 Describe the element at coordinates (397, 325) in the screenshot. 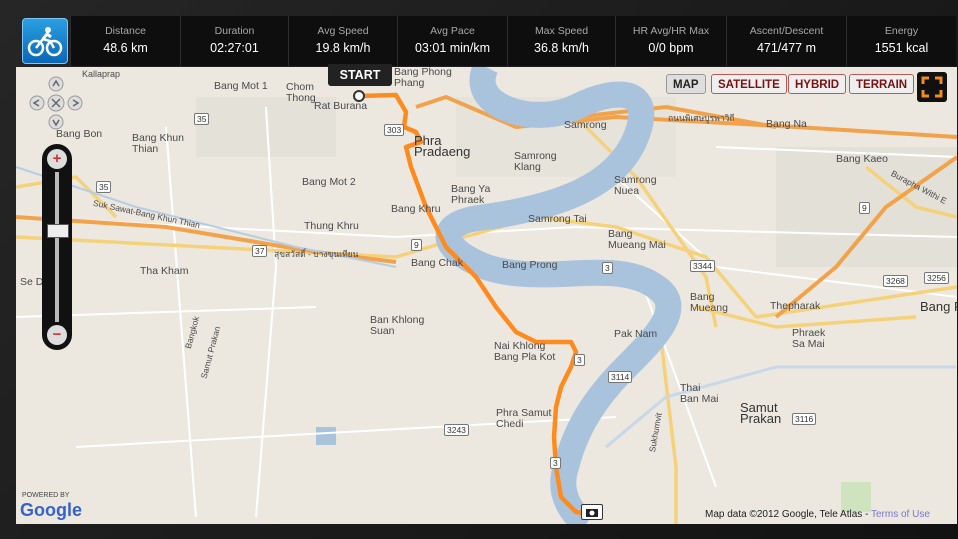

I see `place-label: Ban Khlong Suan` at that location.